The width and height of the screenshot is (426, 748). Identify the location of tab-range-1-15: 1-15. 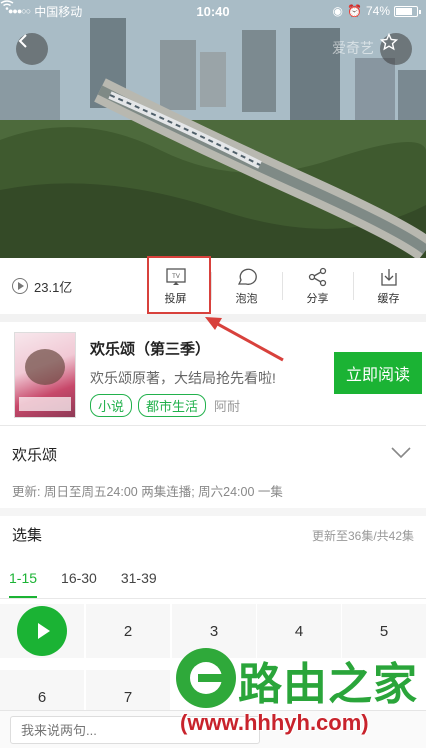
(23, 579).